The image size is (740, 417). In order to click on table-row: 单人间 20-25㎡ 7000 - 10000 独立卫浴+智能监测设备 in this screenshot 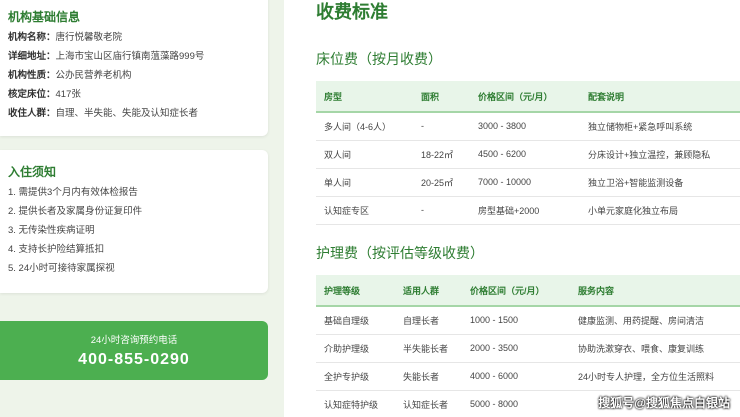, I will do `click(528, 182)`.